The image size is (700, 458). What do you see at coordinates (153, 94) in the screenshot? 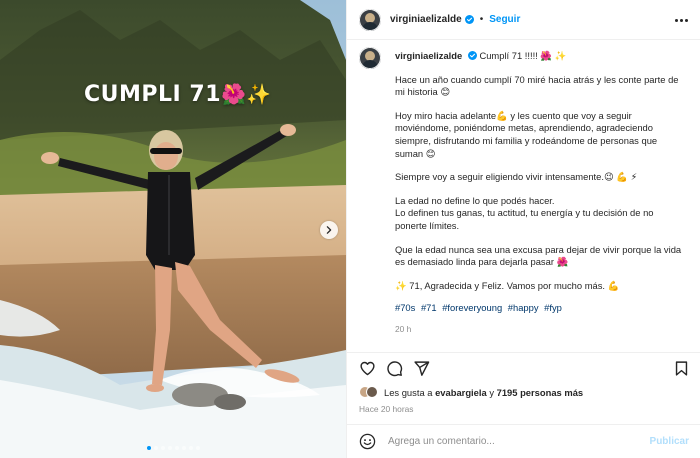
I see `overlay-title: CUMPLI 71` at bounding box center [153, 94].